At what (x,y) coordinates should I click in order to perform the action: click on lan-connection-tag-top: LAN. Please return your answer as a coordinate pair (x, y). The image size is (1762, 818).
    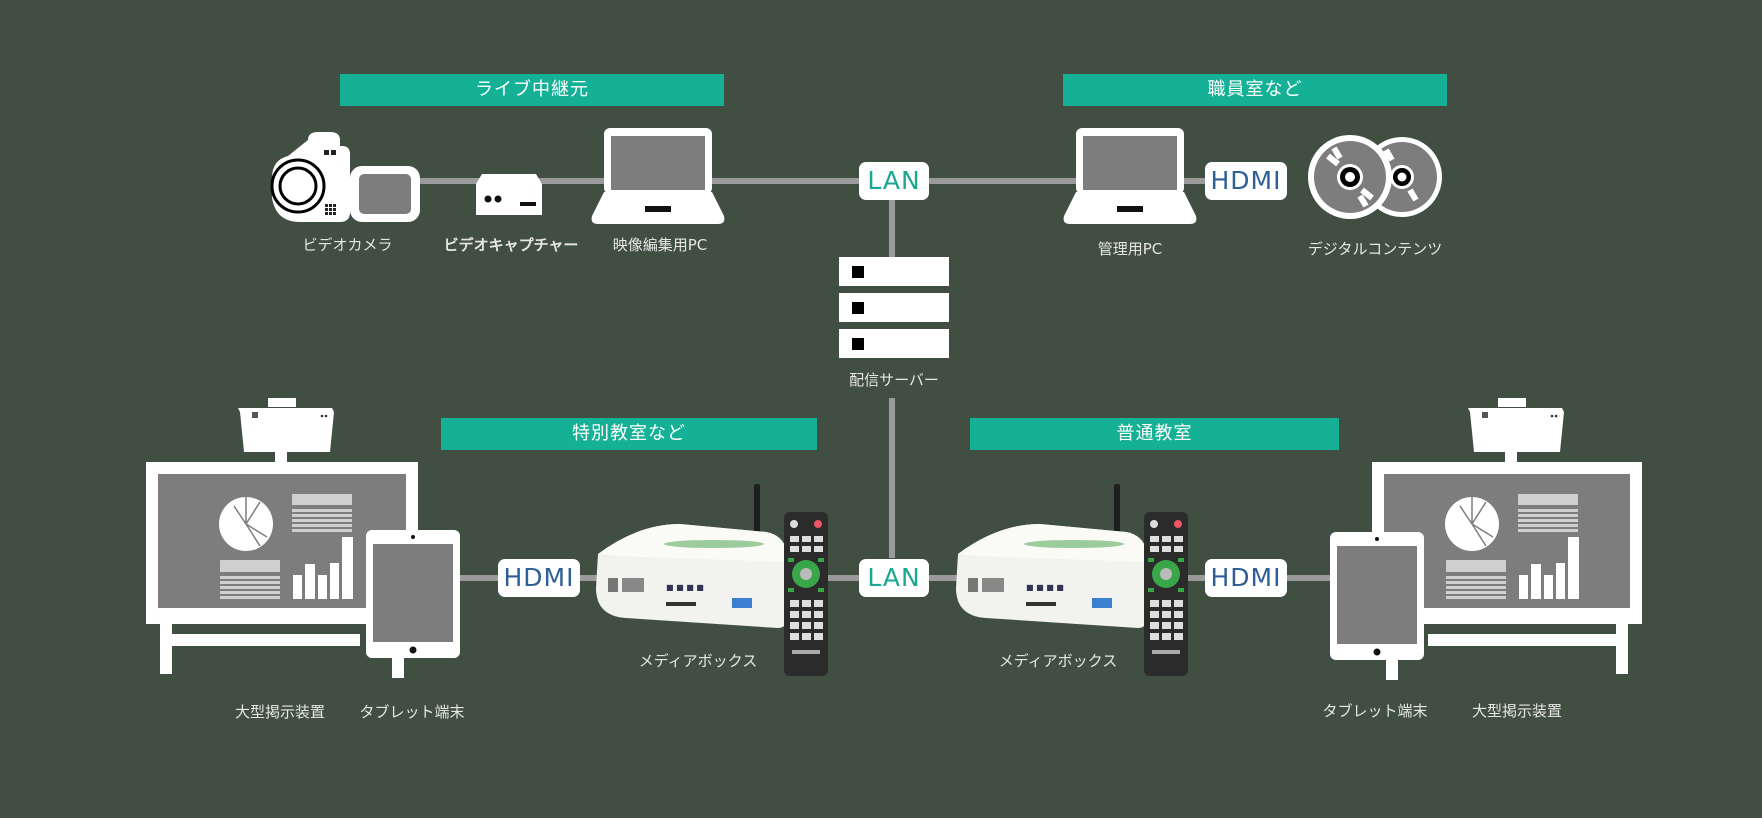
    Looking at the image, I should click on (894, 181).